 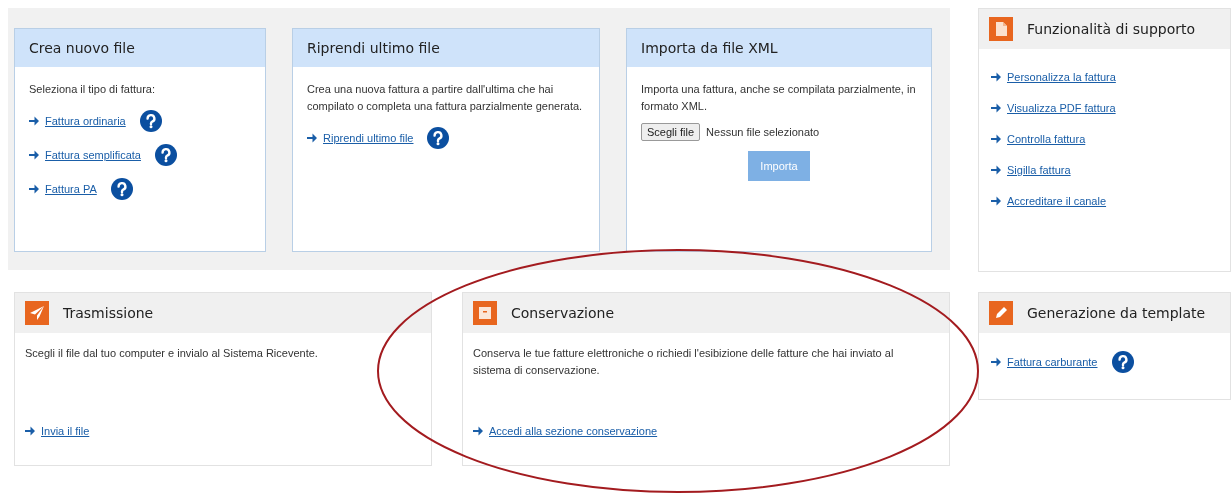 What do you see at coordinates (1001, 29) in the screenshot?
I see `document-icon` at bounding box center [1001, 29].